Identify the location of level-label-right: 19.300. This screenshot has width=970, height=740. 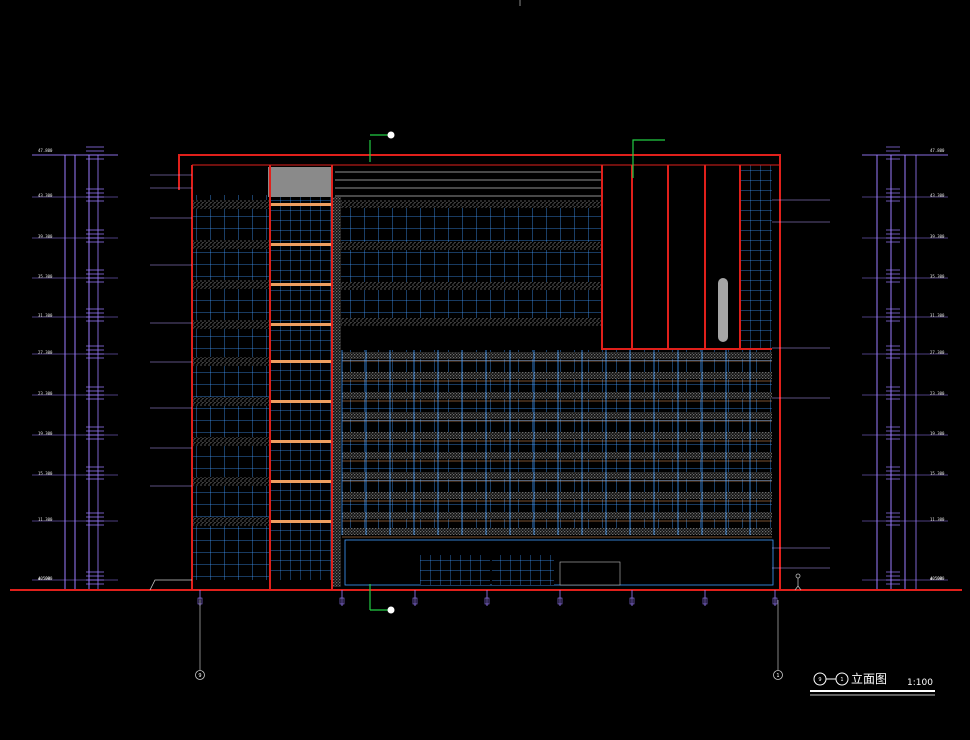
(937, 433).